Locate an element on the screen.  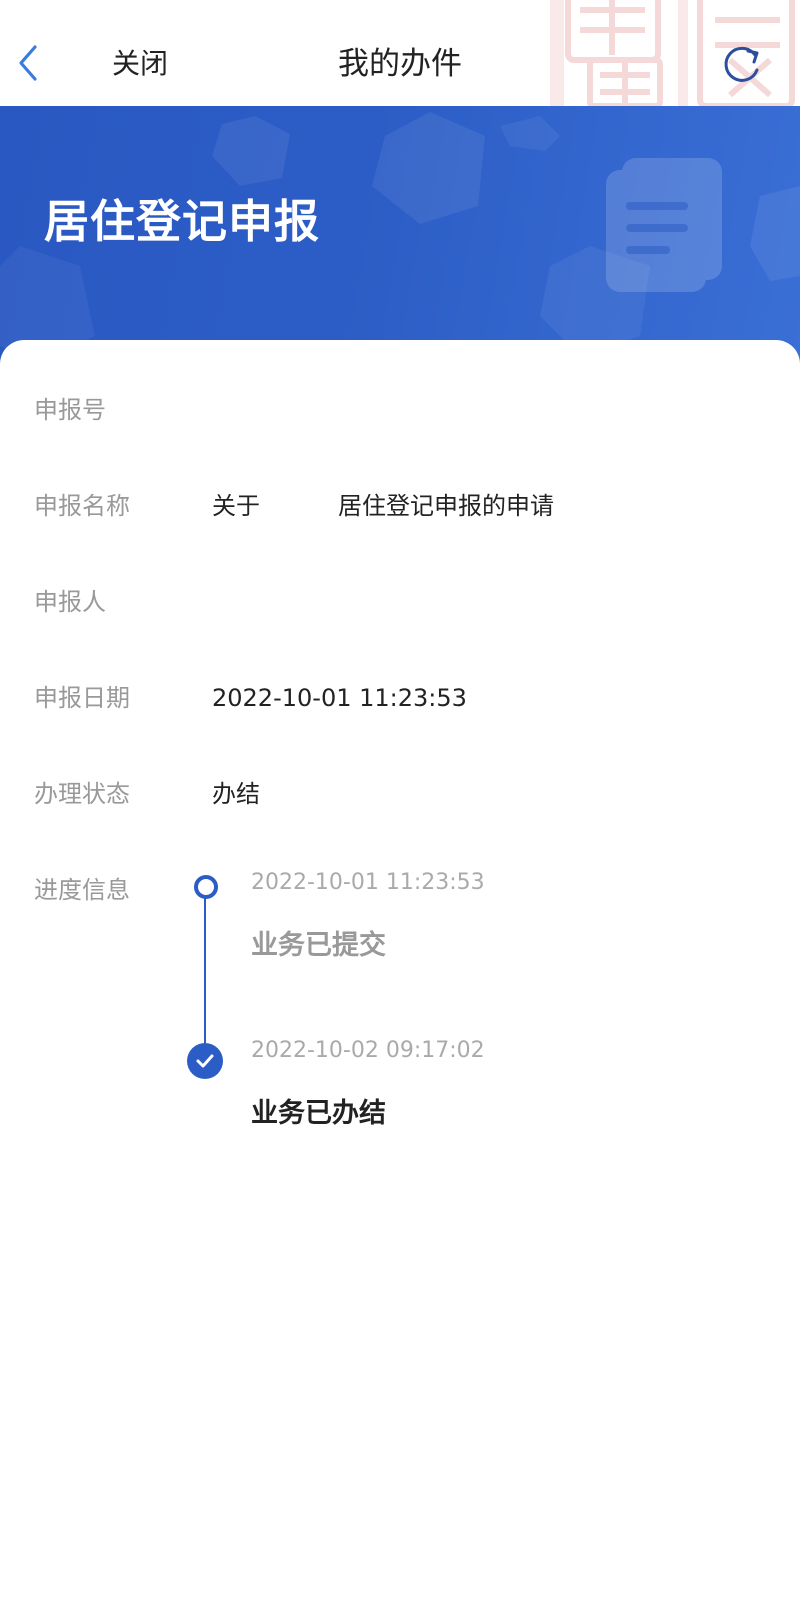
check-icon is located at coordinates (205, 1061).